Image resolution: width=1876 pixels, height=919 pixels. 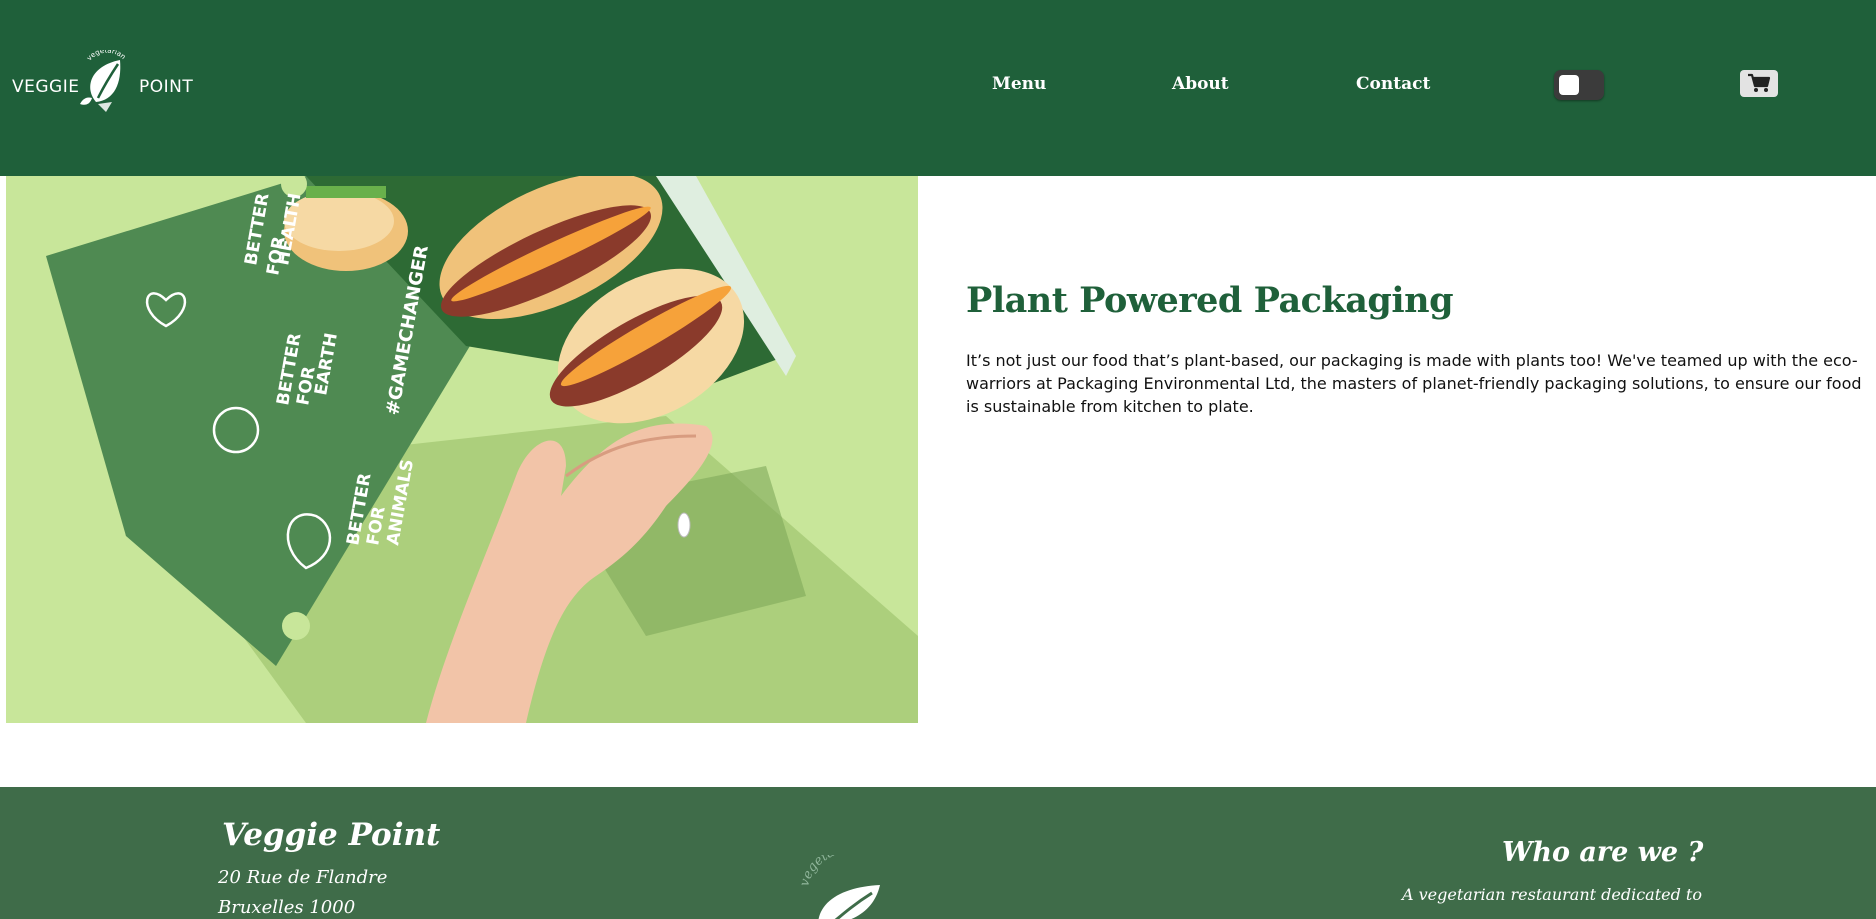 What do you see at coordinates (1569, 85) in the screenshot?
I see `toggle-knob` at bounding box center [1569, 85].